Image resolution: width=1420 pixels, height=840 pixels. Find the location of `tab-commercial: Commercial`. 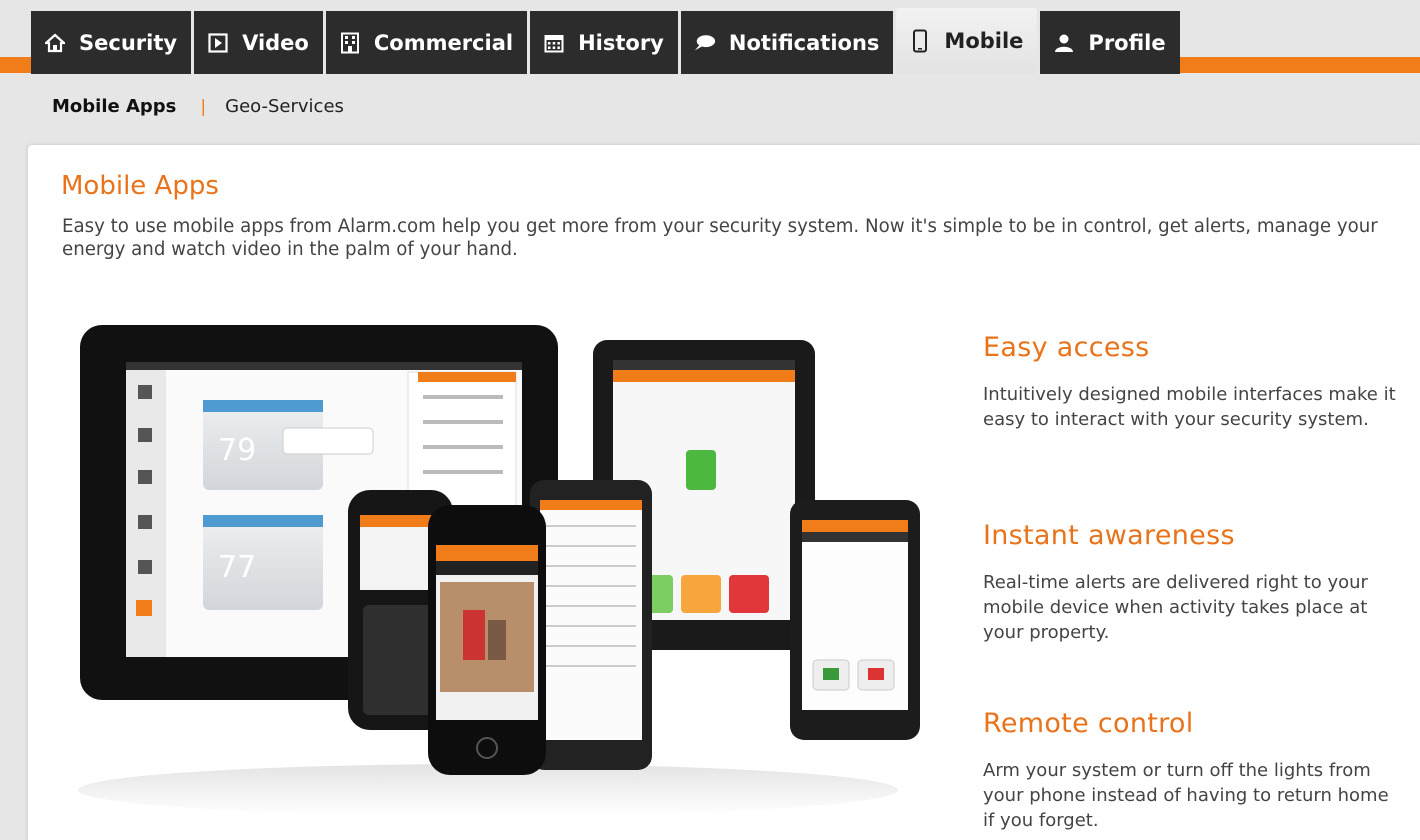

tab-commercial: Commercial is located at coordinates (426, 42).